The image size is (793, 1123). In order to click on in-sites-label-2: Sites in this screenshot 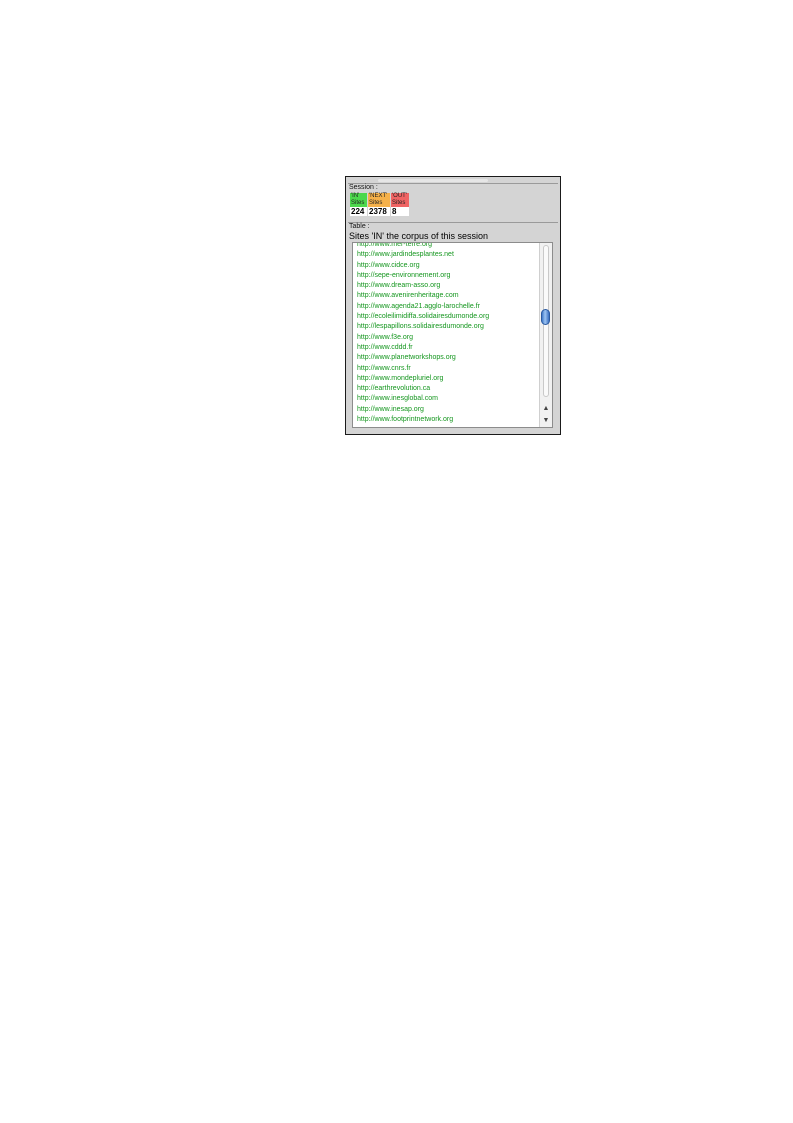, I will do `click(358, 203)`.